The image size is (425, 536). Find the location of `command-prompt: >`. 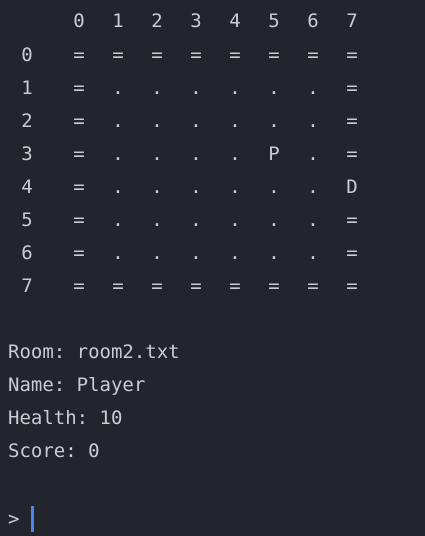

command-prompt: > is located at coordinates (21, 519).